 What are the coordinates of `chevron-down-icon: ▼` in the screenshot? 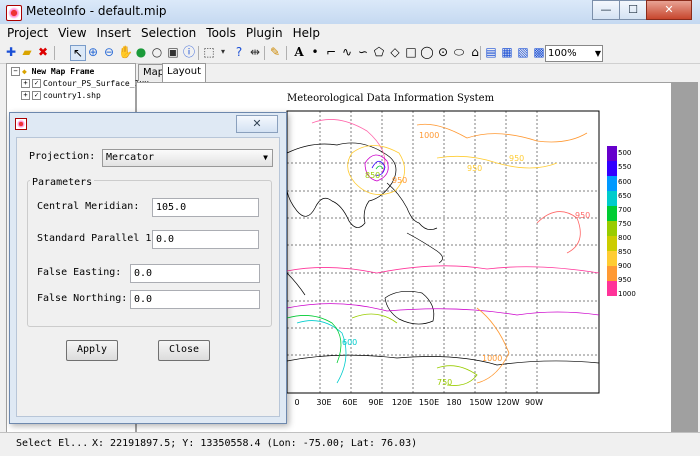 It's located at (265, 157).